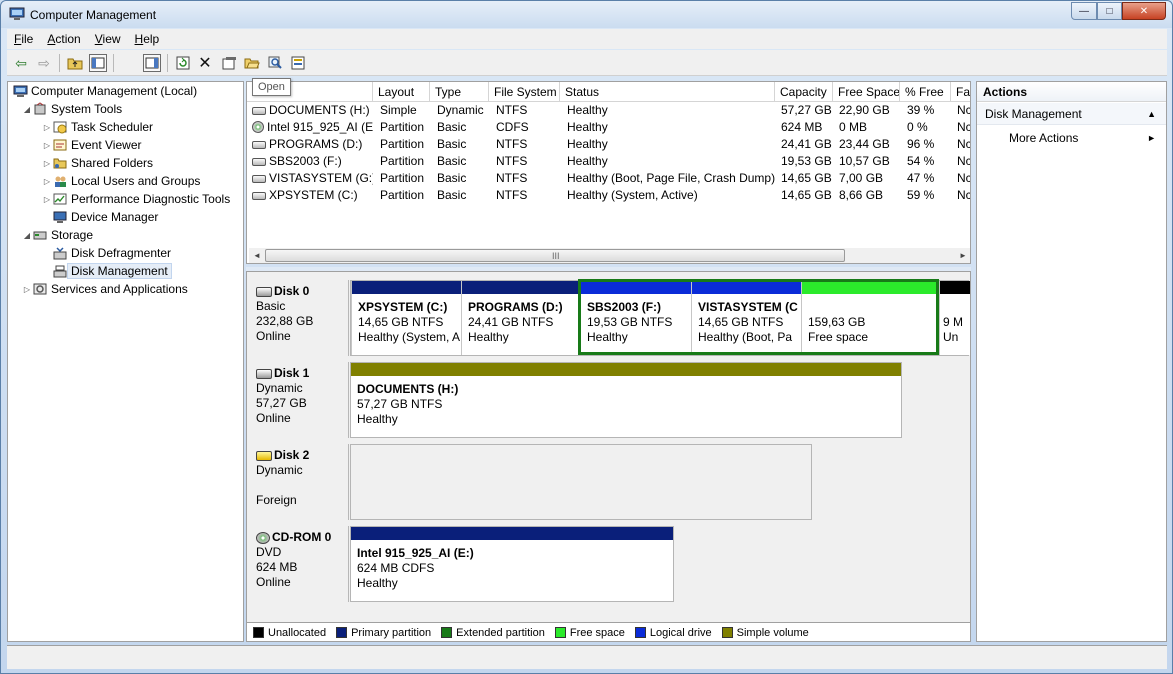 Image resolution: width=1173 pixels, height=674 pixels. I want to click on tree-item-disk-defragmenter: Disk Defragmenter, so click(111, 253).